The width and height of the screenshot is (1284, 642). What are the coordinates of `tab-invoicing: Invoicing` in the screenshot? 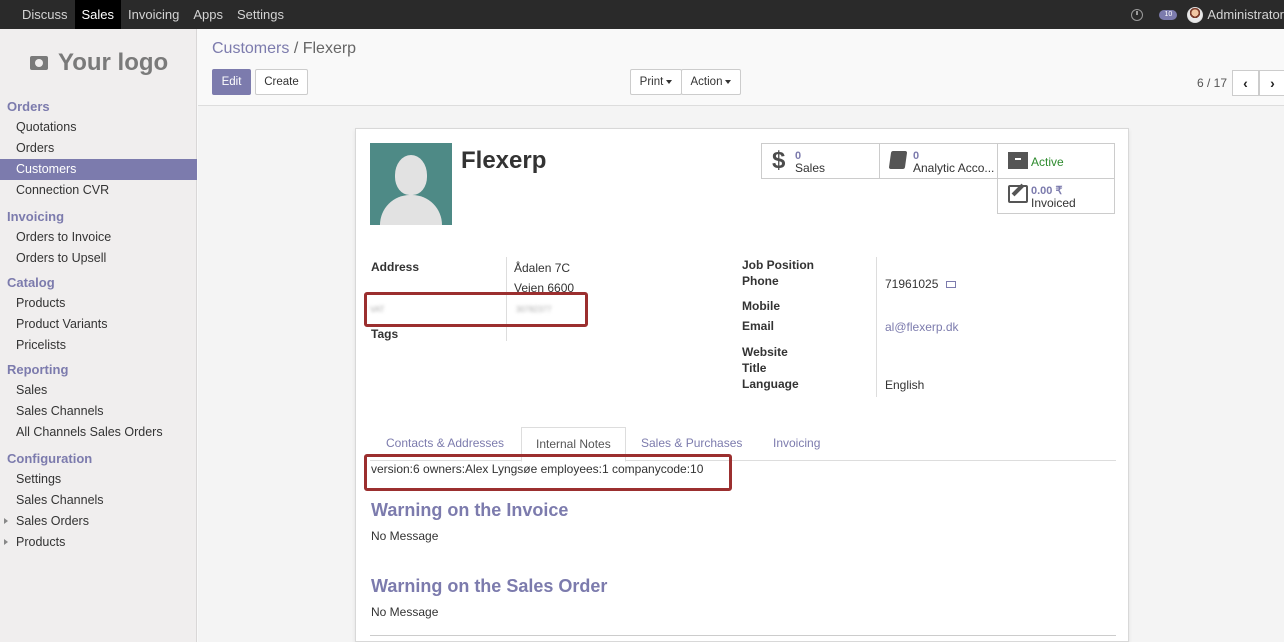 It's located at (796, 444).